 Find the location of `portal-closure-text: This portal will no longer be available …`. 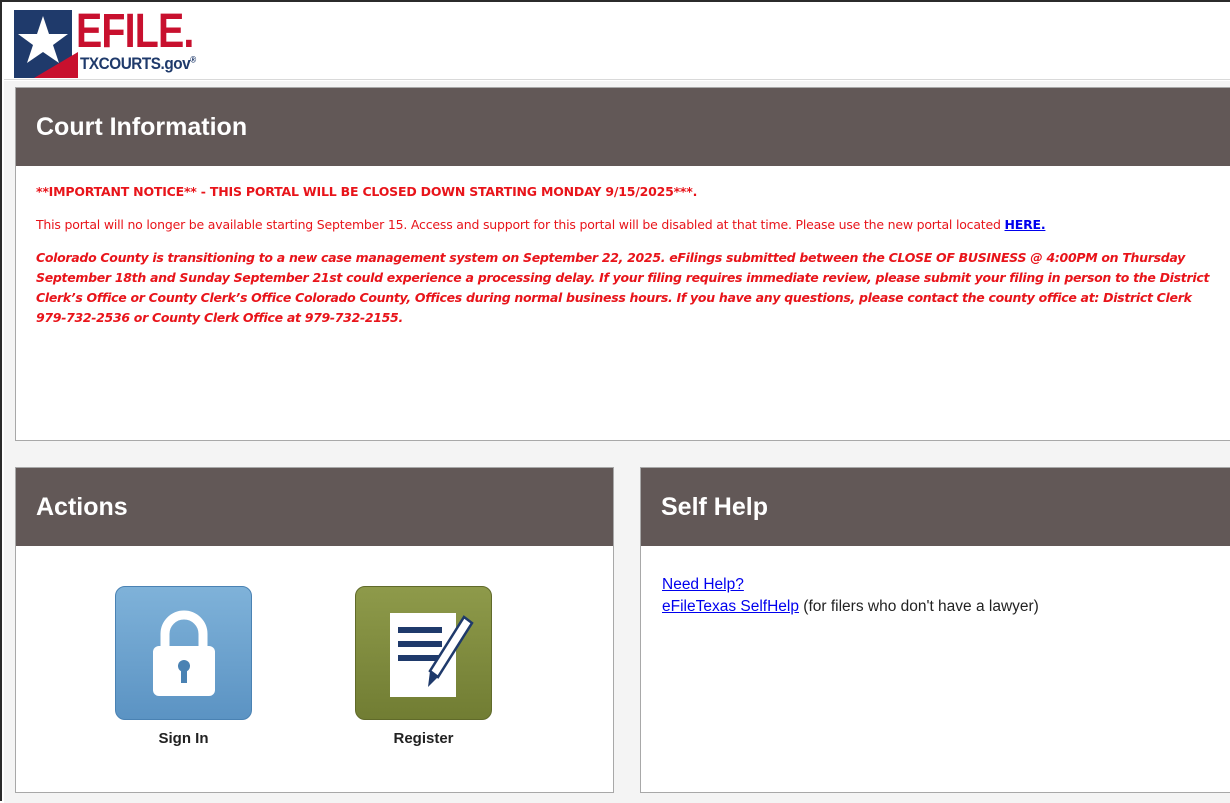

portal-closure-text: This portal will no longer be available … is located at coordinates (520, 224).